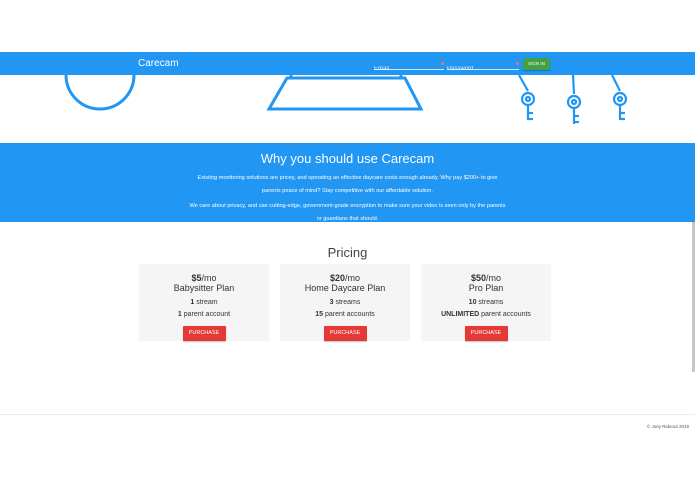  I want to click on plan-price-amount: $50, so click(478, 278).